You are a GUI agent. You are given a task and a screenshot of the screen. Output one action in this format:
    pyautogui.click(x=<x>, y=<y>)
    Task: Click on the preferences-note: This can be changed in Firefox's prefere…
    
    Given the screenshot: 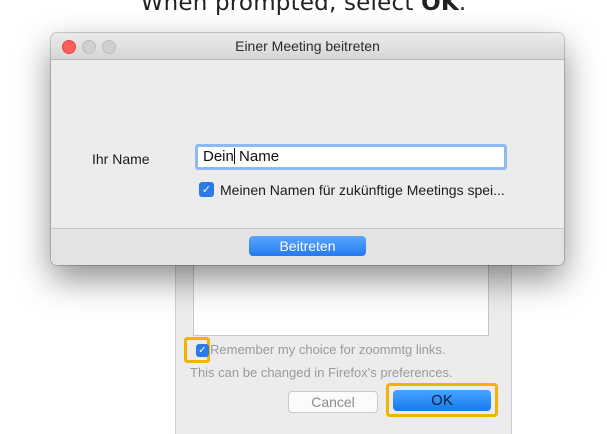 What is the action you would take?
    pyautogui.click(x=321, y=372)
    